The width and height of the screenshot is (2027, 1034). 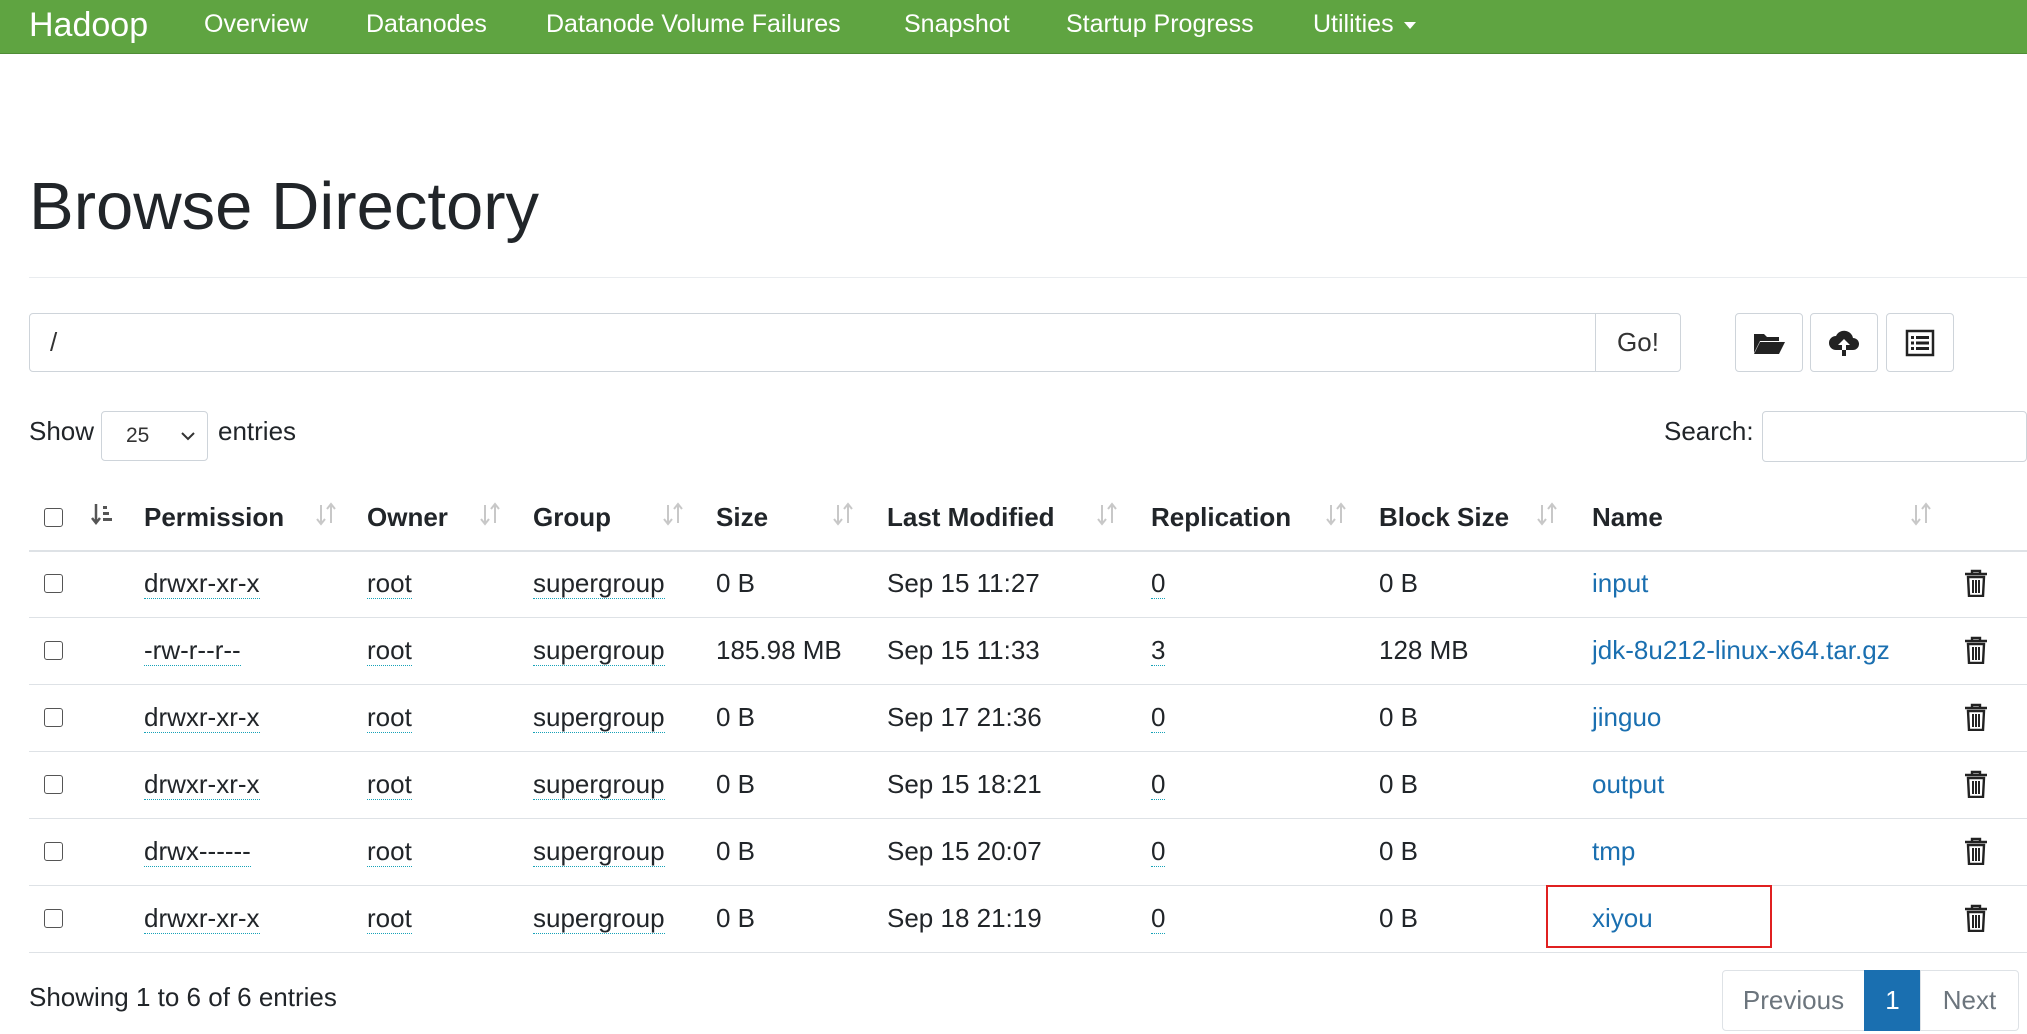 What do you see at coordinates (1613, 851) in the screenshot?
I see `file-name-link: tmp` at bounding box center [1613, 851].